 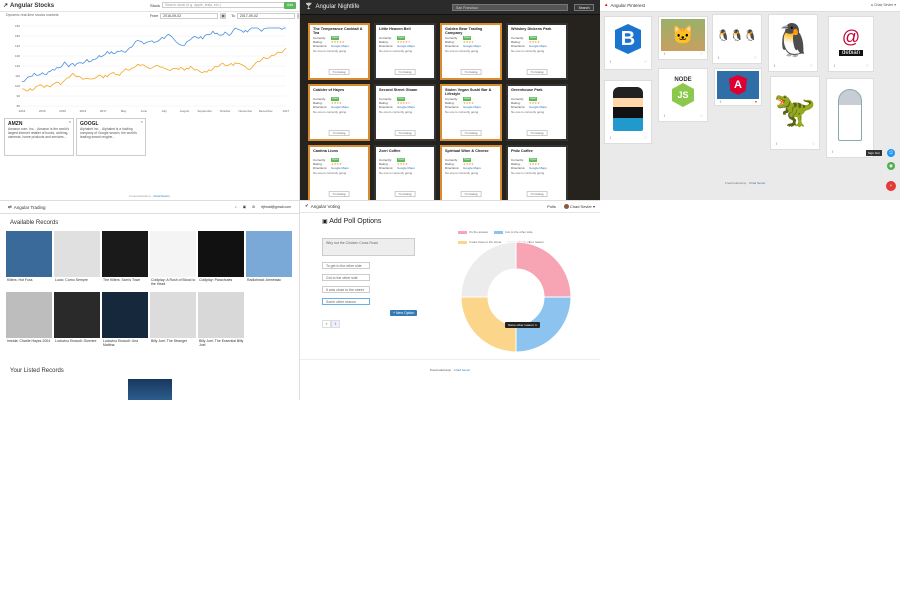 What do you see at coordinates (77, 260) in the screenshot?
I see `record-card: Lucio: Como Sempre` at bounding box center [77, 260].